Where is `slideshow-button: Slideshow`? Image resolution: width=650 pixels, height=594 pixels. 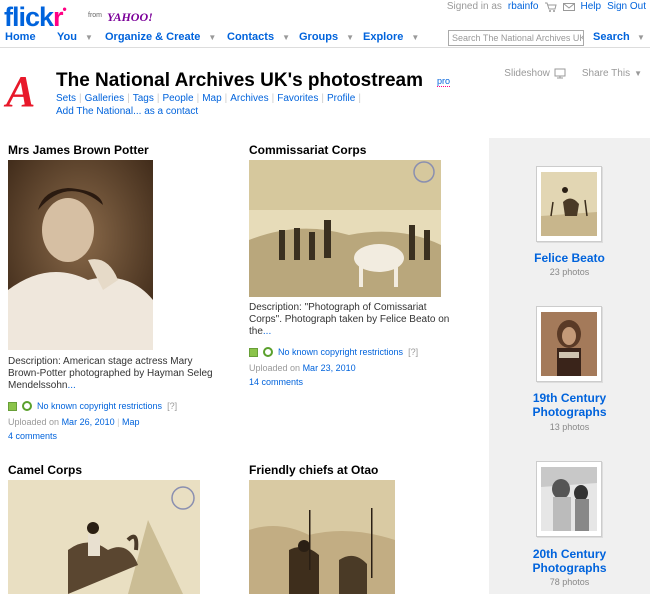
slideshow-button: Slideshow is located at coordinates (535, 73).